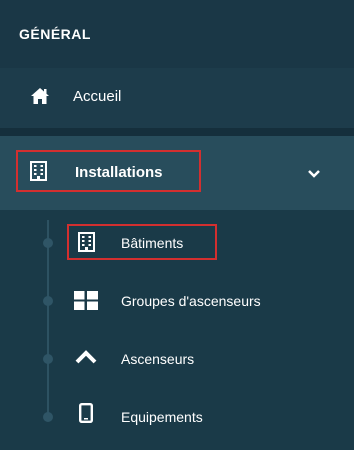 This screenshot has width=354, height=450. Describe the element at coordinates (97, 96) in the screenshot. I see `sidebar-item-label: Accueil` at that location.